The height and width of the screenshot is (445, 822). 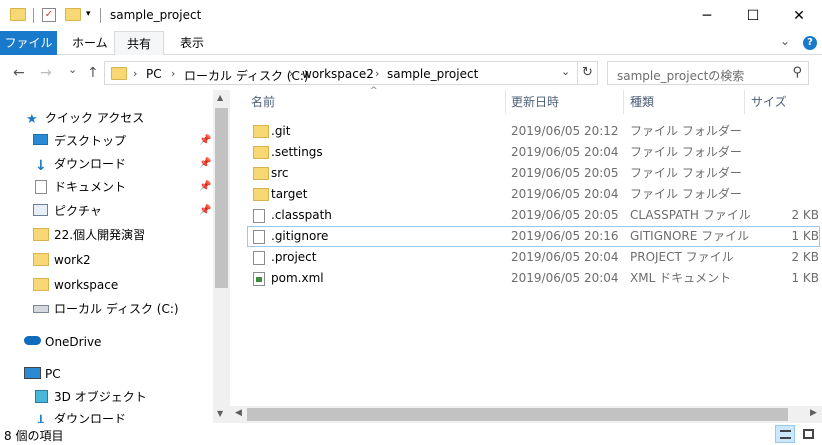 What do you see at coordinates (707, 15) in the screenshot?
I see `minimize-button: ─` at bounding box center [707, 15].